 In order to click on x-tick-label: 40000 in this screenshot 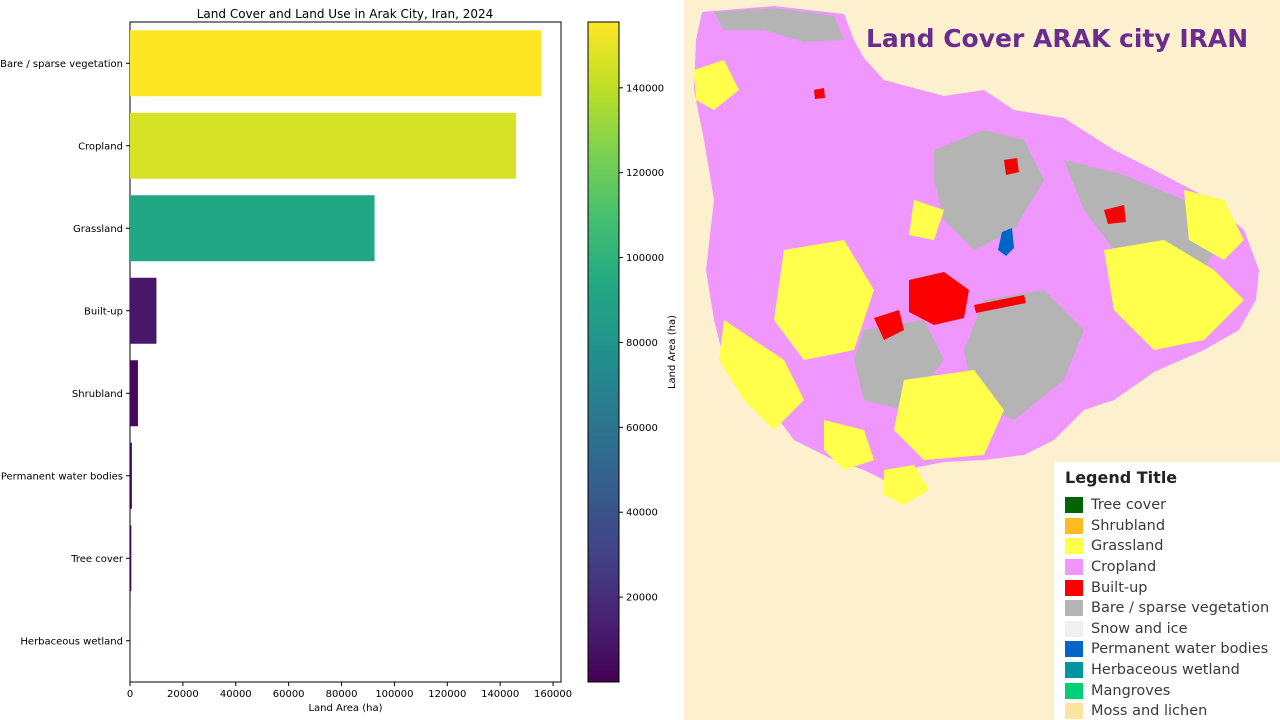, I will do `click(236, 694)`.